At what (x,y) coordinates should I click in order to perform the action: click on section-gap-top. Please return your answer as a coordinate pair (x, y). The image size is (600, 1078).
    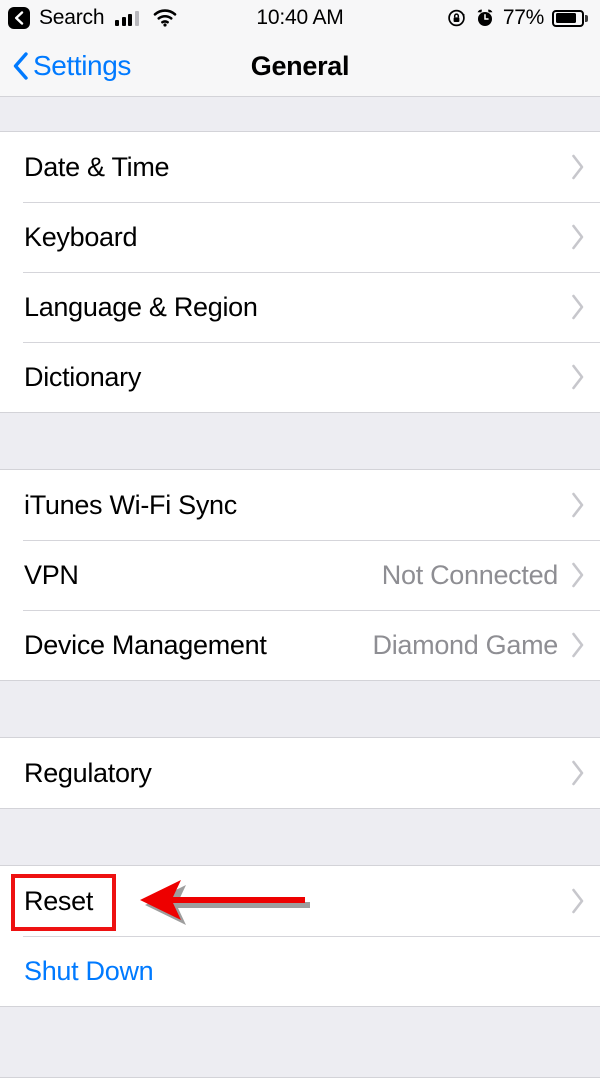
    Looking at the image, I should click on (300, 114).